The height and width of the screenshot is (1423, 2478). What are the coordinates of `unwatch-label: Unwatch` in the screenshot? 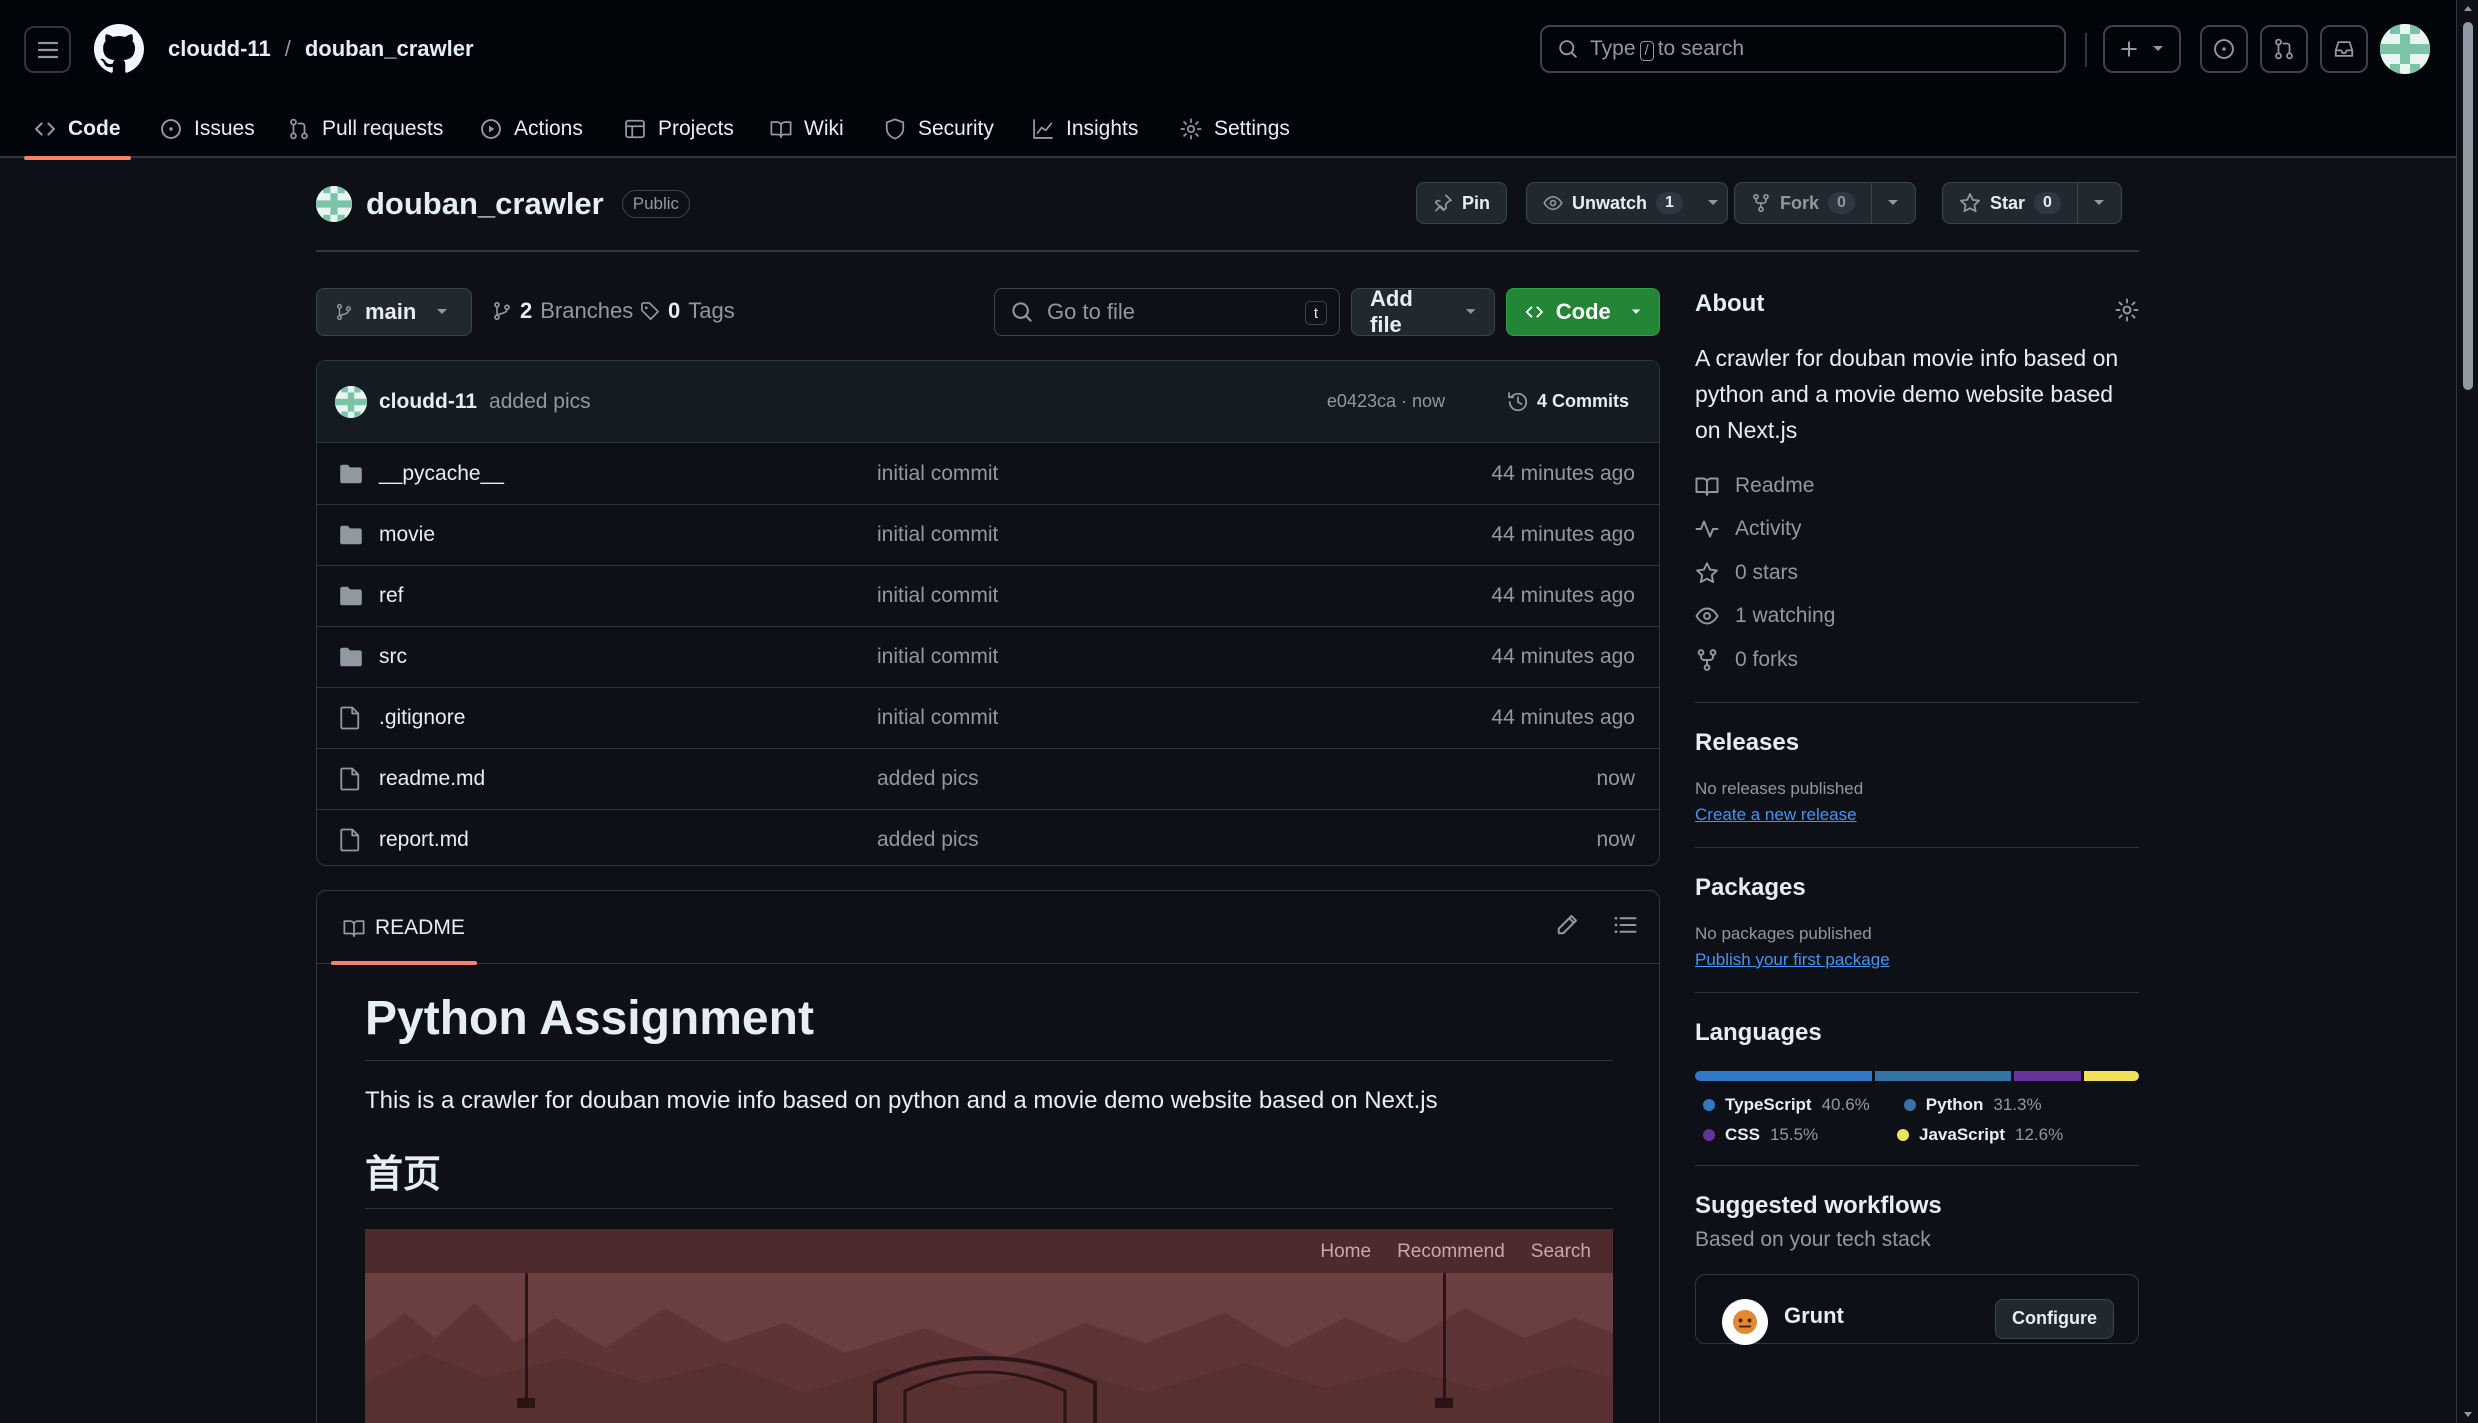 It's located at (1610, 202).